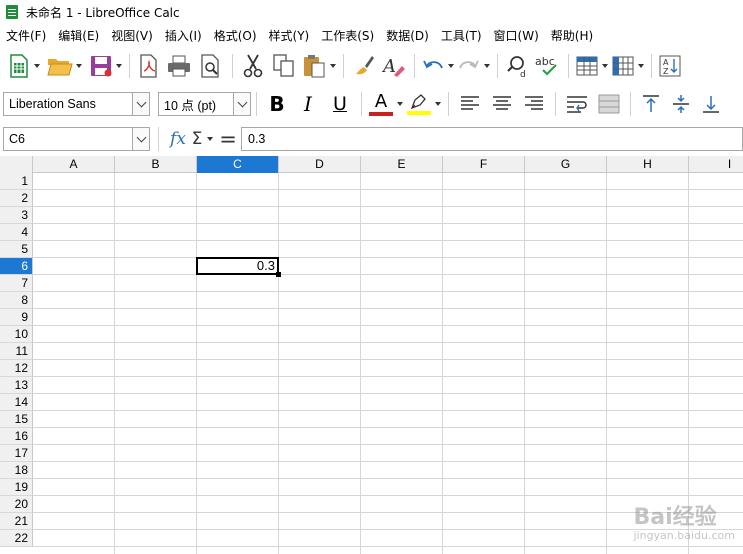 This screenshot has height=554, width=743. What do you see at coordinates (587, 66) in the screenshot?
I see `row-icon` at bounding box center [587, 66].